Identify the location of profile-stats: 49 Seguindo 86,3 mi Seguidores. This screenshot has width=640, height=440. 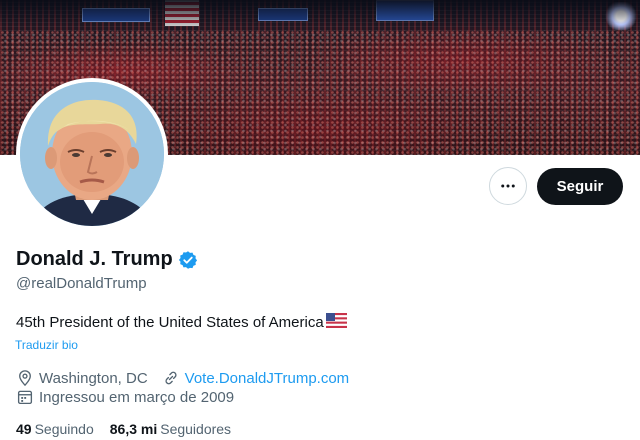
(131, 429).